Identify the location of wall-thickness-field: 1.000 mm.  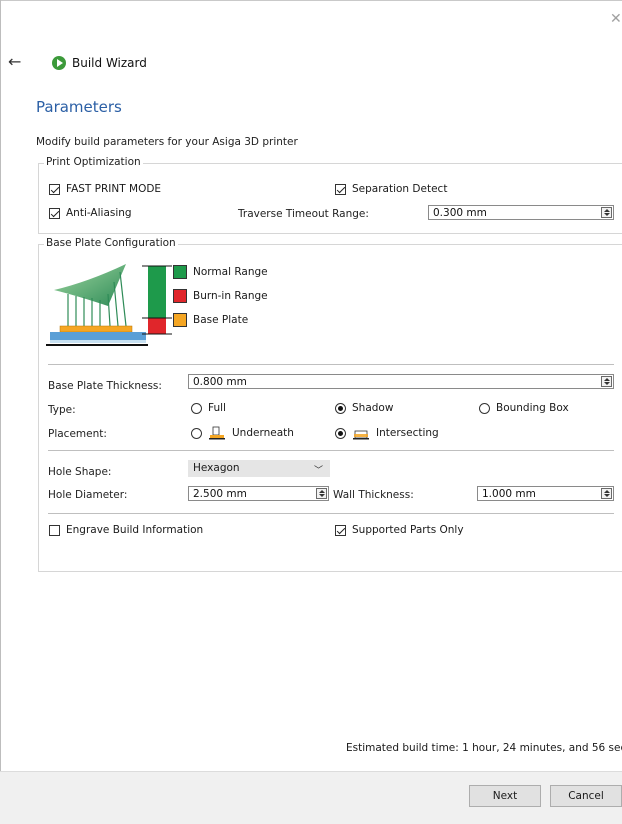
(545, 493).